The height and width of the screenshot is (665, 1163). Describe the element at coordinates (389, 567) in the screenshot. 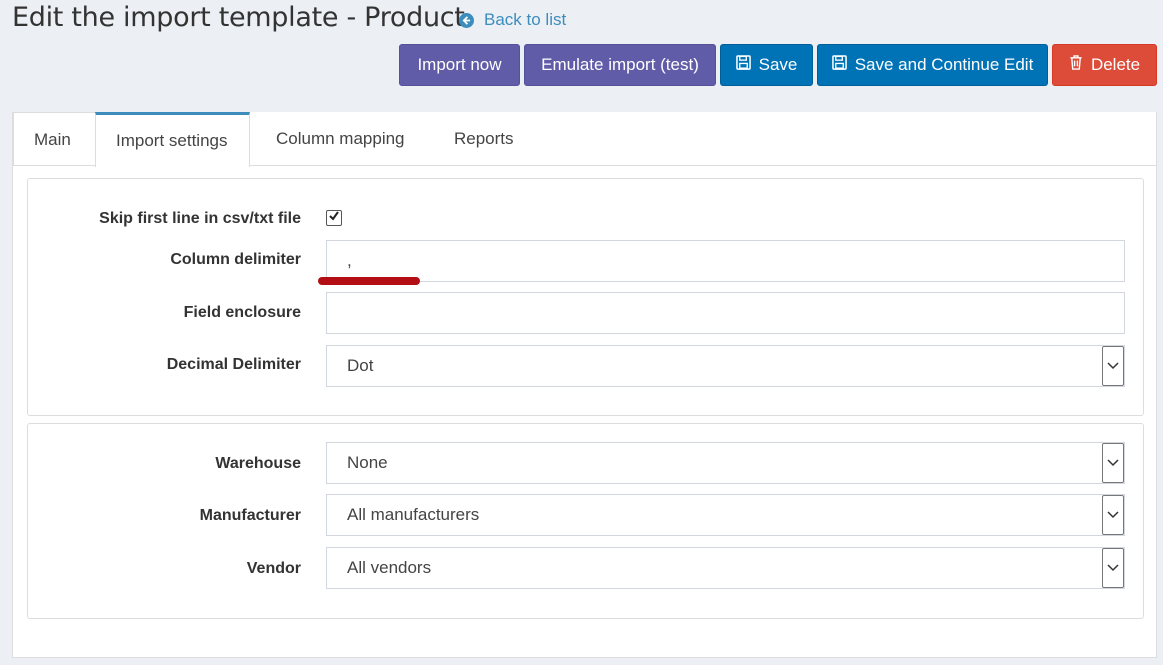

I see `vendor-value: All vendors` at that location.